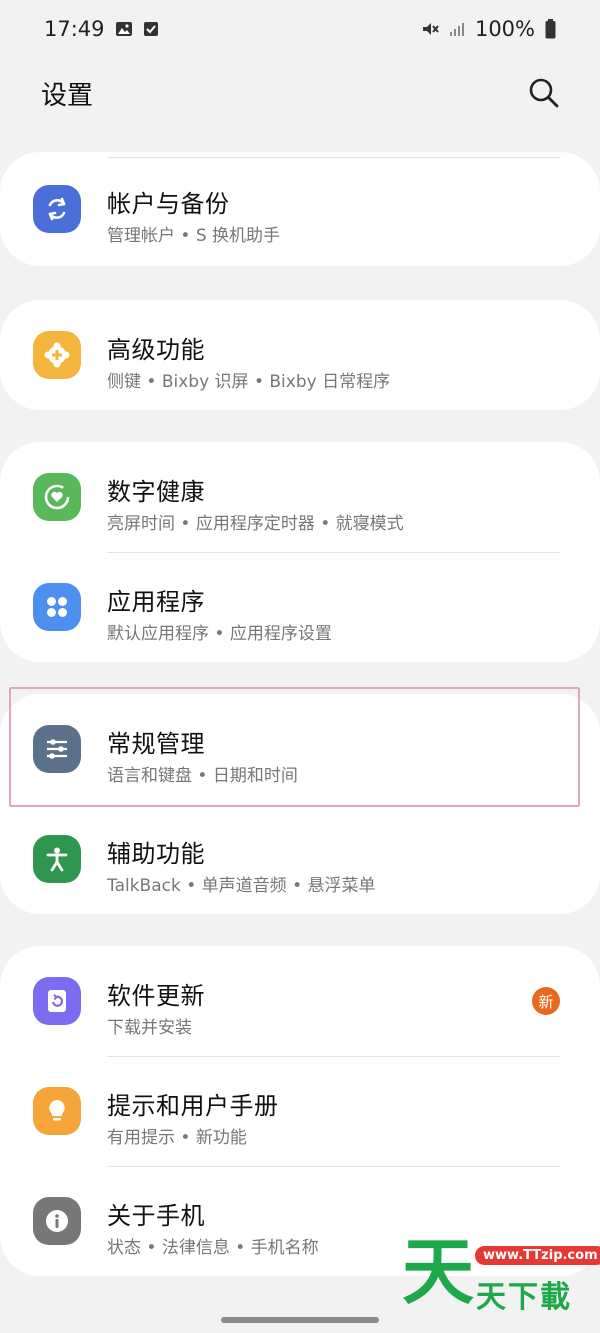  Describe the element at coordinates (156, 350) in the screenshot. I see `setting-title: 高级功能` at that location.